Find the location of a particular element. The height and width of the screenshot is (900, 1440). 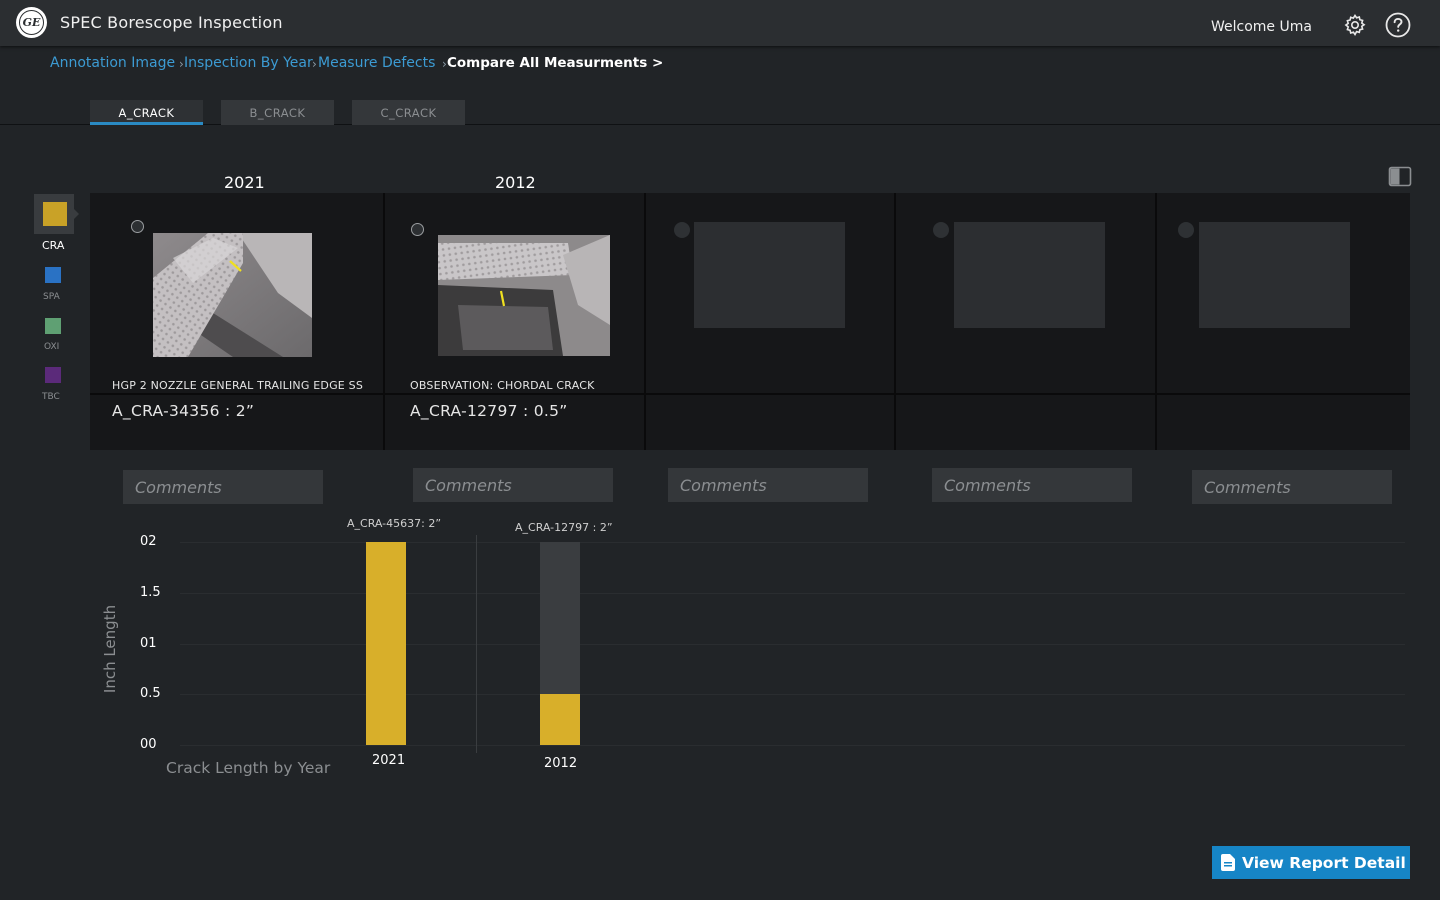

chart-y-tick: 02 is located at coordinates (148, 541).